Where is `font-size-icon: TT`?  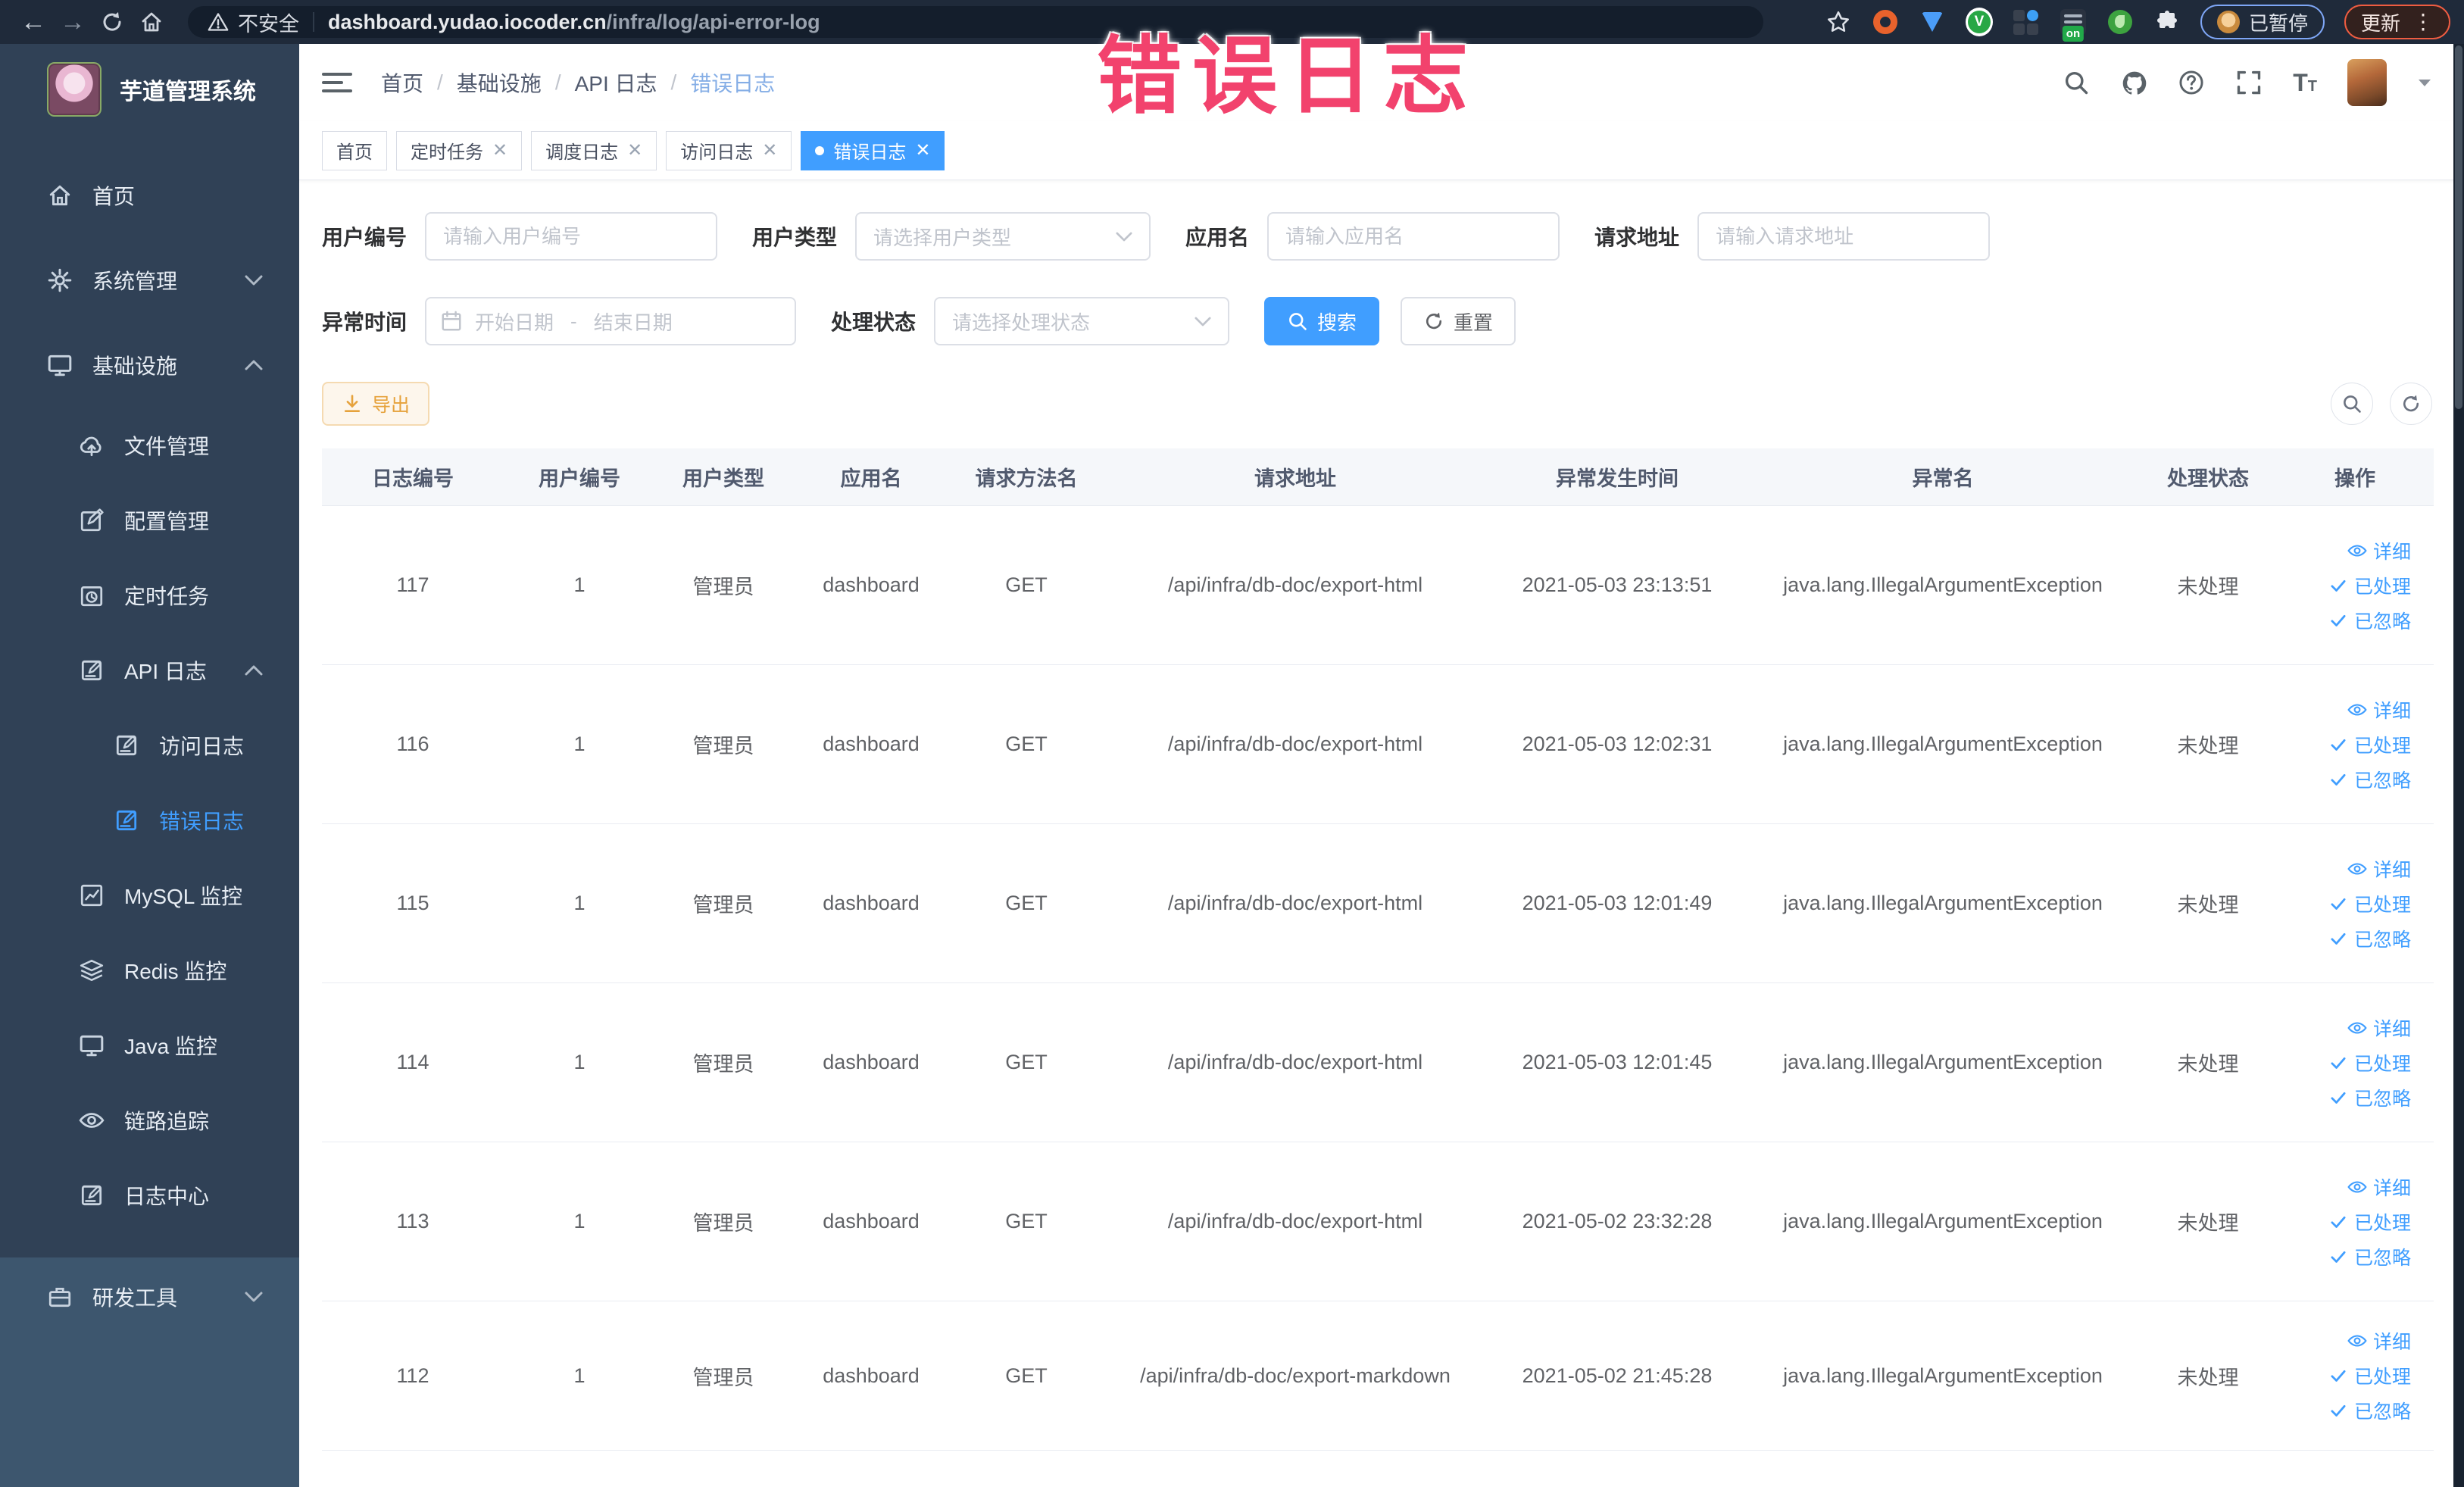
font-size-icon: TT is located at coordinates (2305, 83).